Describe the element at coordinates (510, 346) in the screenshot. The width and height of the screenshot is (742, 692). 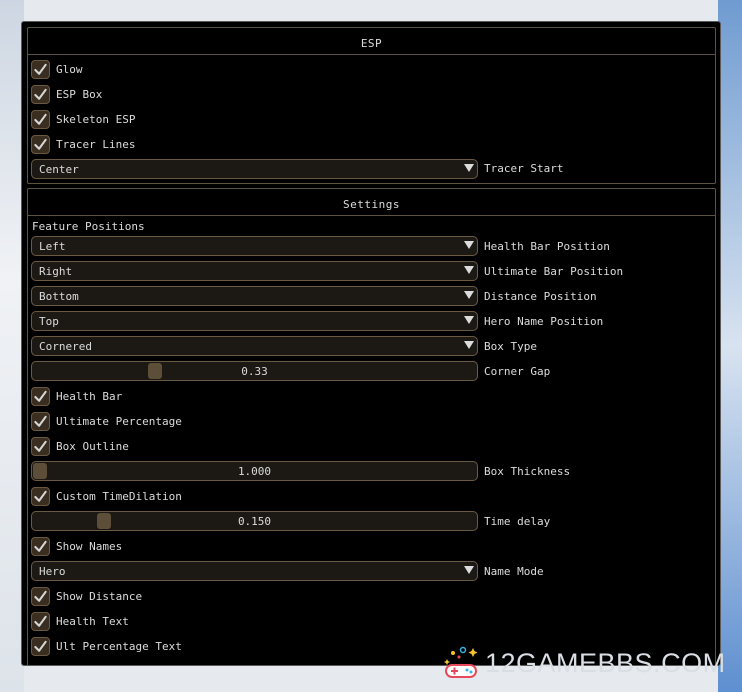
I see `box-type-label: Box Type` at that location.